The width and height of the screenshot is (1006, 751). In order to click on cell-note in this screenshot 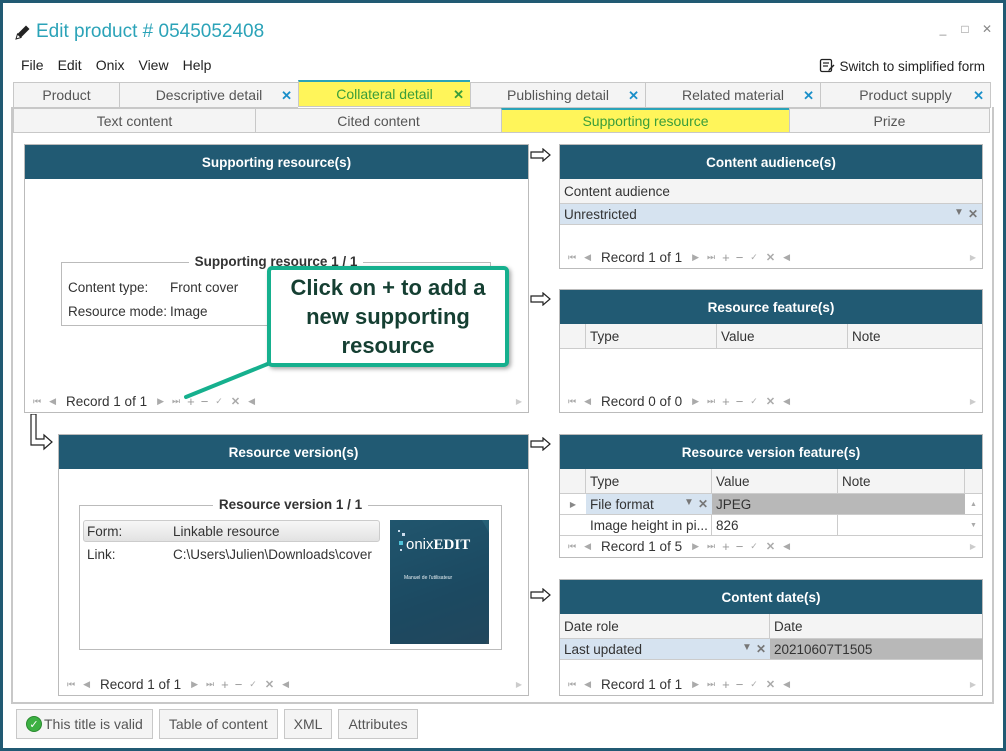, I will do `click(901, 525)`.